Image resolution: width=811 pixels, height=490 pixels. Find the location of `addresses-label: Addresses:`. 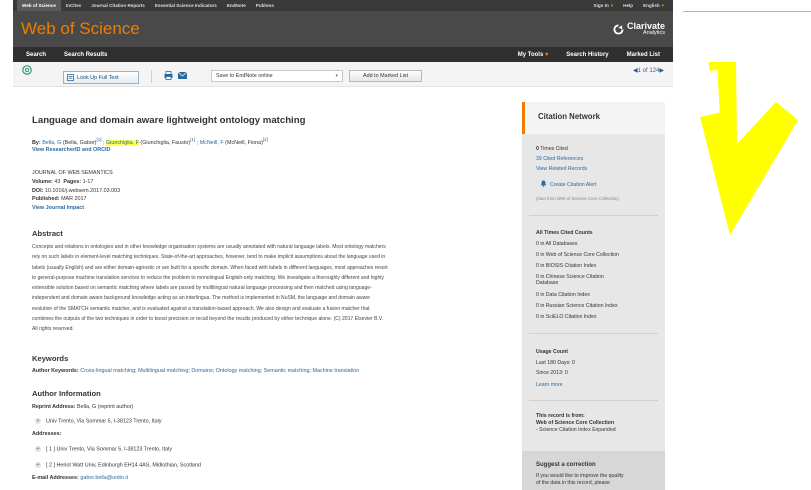

addresses-label: Addresses: is located at coordinates (46, 434).